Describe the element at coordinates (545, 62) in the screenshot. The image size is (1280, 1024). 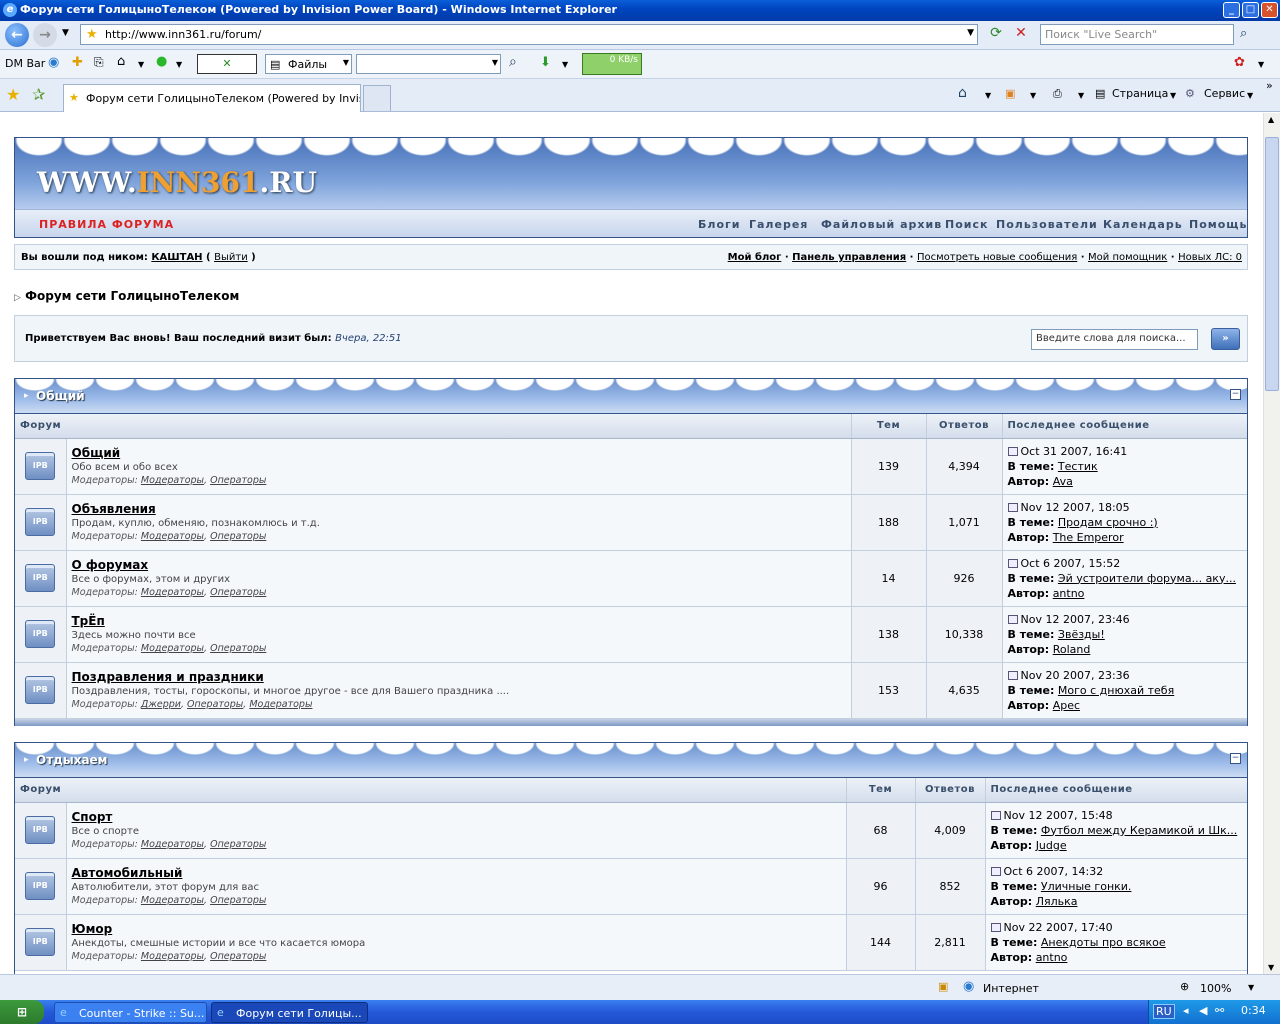
I see `download-icon: ⬇` at that location.